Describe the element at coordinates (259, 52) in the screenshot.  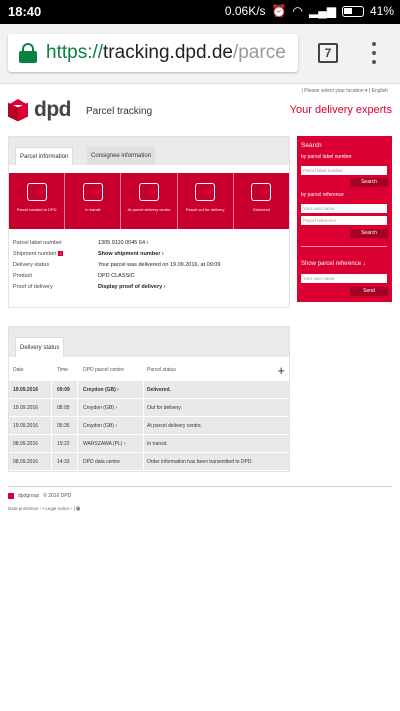
I see `url-path: /parce` at that location.